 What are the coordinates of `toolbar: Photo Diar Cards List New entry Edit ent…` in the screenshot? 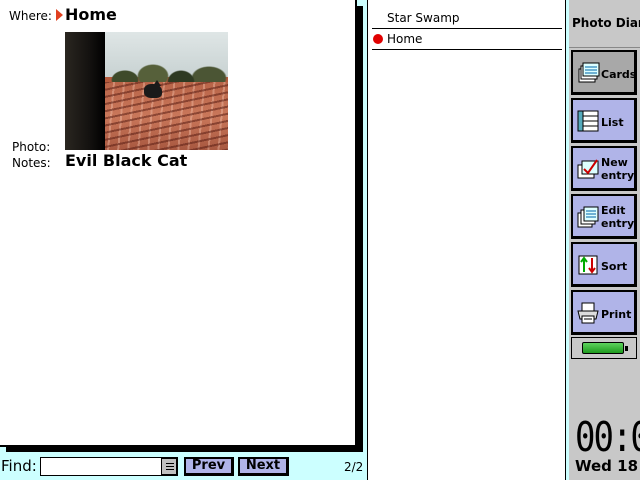 It's located at (604, 240).